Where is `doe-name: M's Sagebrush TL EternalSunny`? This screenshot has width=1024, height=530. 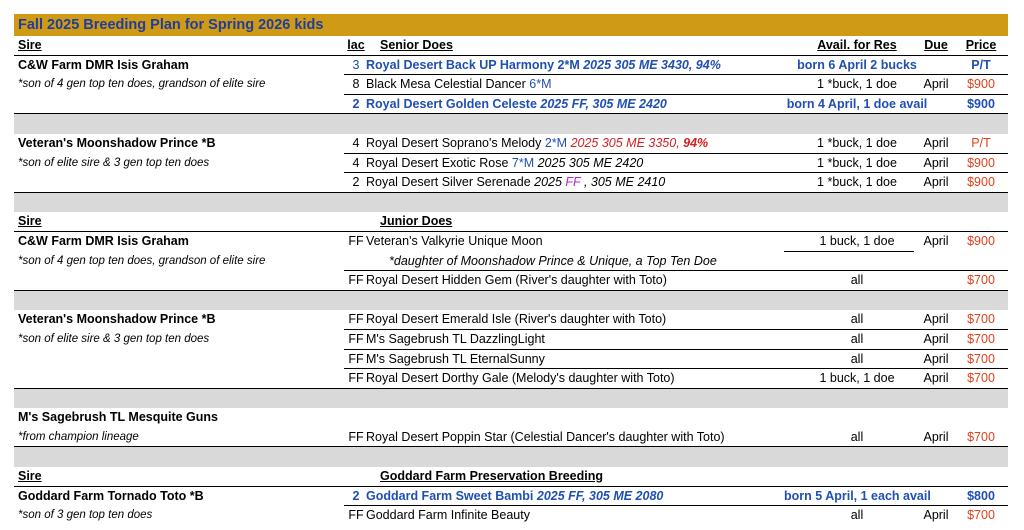
doe-name: M's Sagebrush TL EternalSunny is located at coordinates (455, 358).